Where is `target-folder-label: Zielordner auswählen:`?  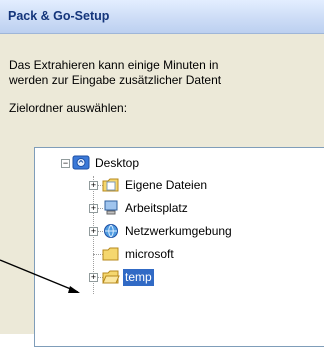 target-folder-label: Zielordner auswählen: is located at coordinates (68, 108).